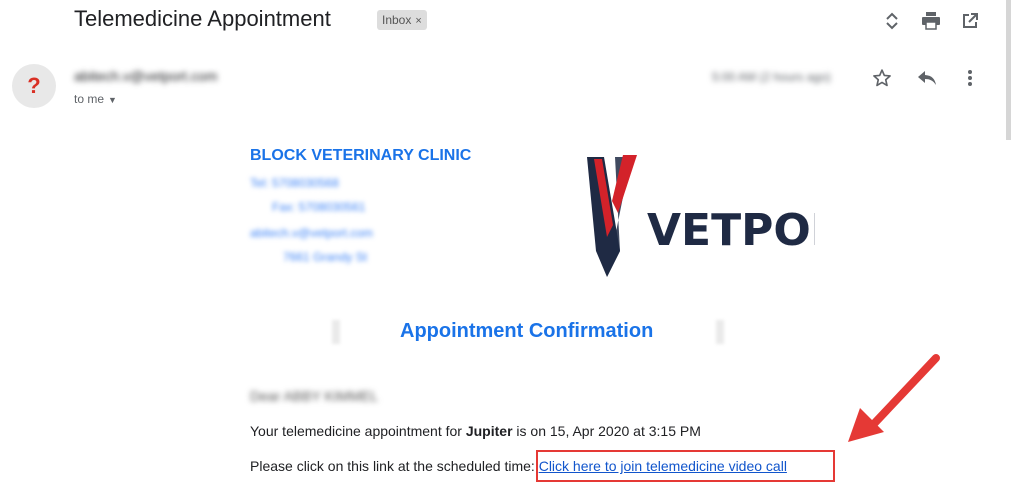  I want to click on sender-email: abitech.v@vetport.com, so click(146, 76).